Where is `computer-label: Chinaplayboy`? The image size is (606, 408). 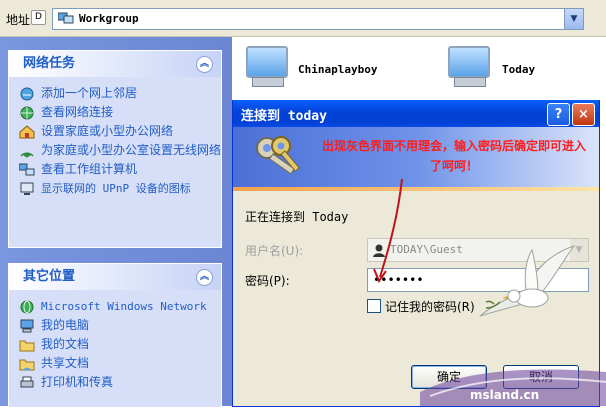
computer-label: Chinaplayboy is located at coordinates (337, 69).